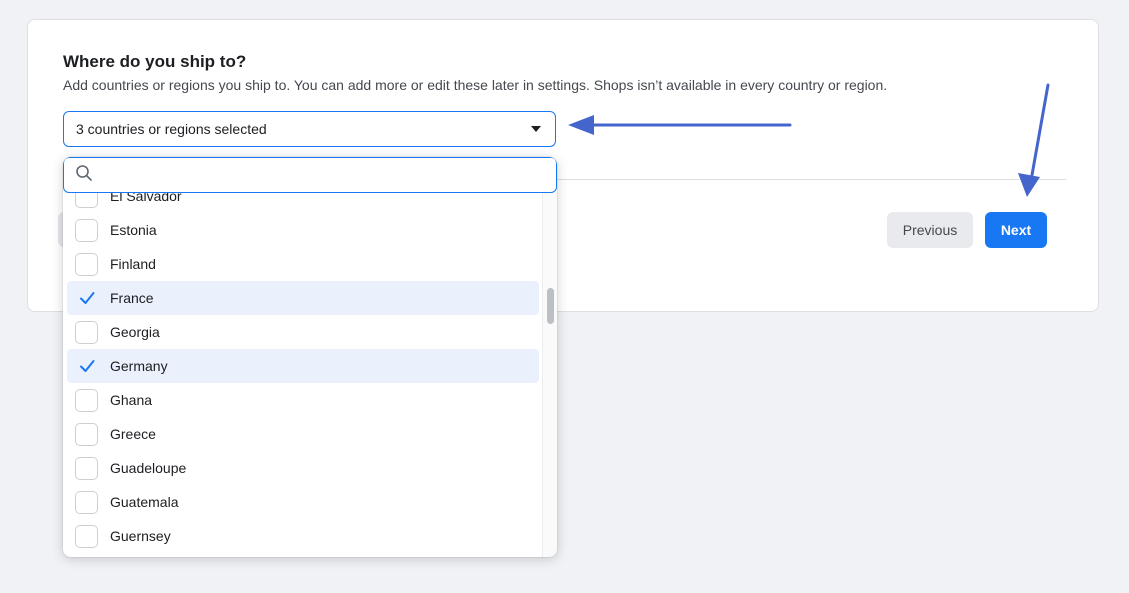  What do you see at coordinates (550, 306) in the screenshot?
I see `scrollbar-thumb` at bounding box center [550, 306].